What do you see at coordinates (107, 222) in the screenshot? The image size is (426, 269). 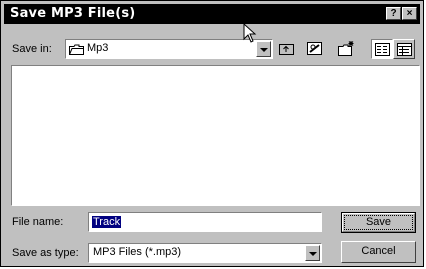 I see `file-name-value: Track` at bounding box center [107, 222].